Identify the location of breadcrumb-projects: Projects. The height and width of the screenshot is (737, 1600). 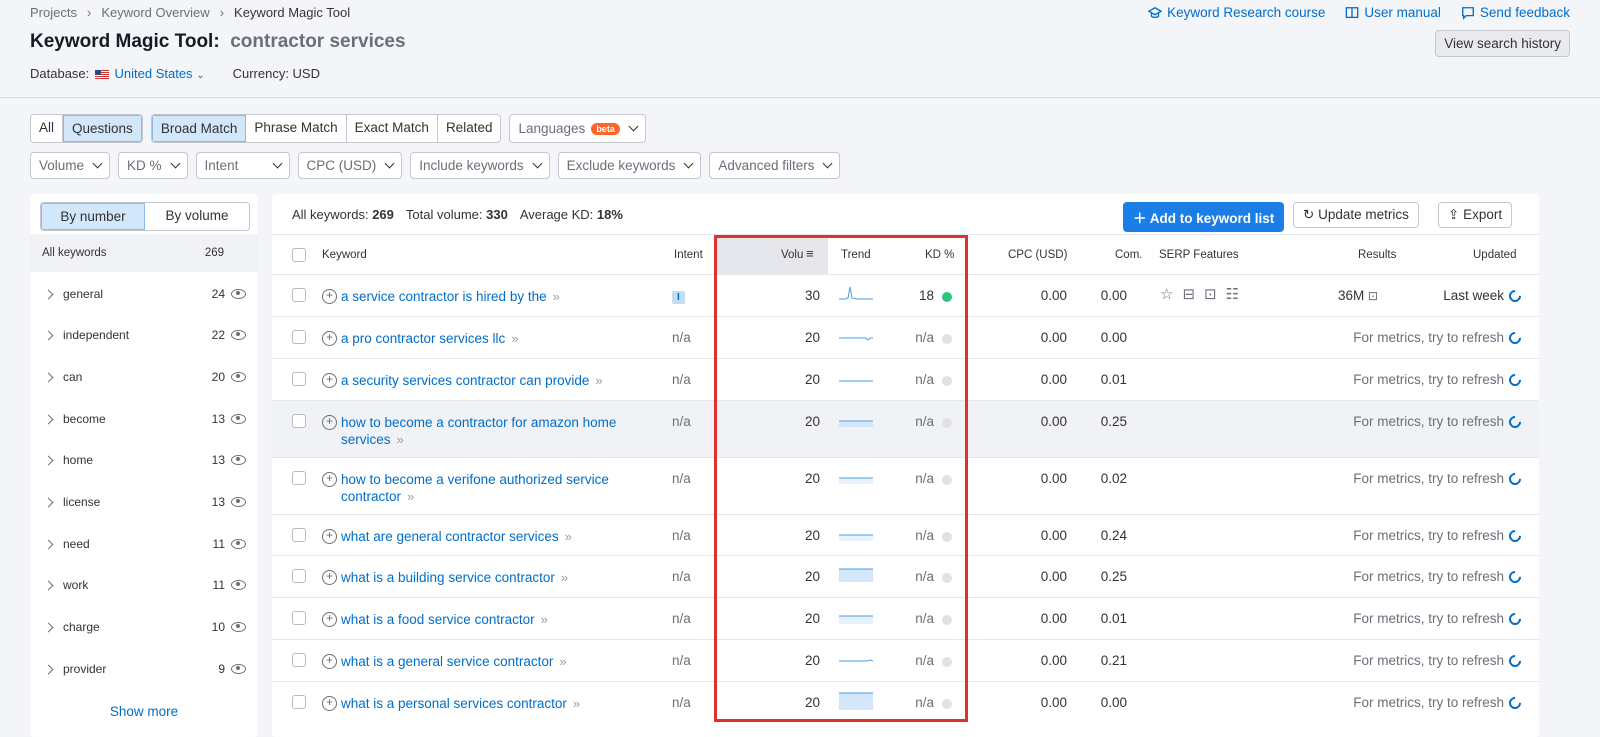
(53, 12).